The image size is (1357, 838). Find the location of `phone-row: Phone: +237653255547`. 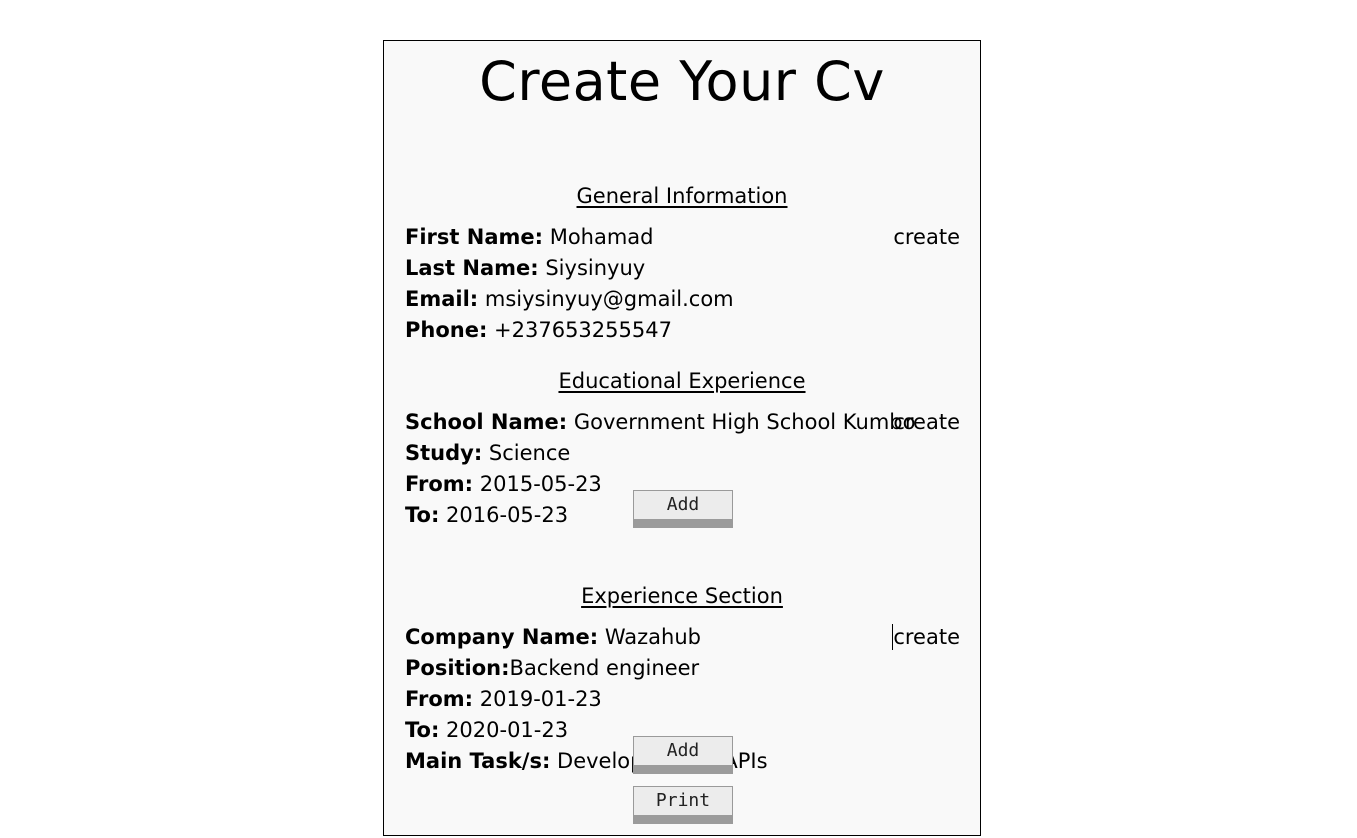

phone-row: Phone: +237653255547 is located at coordinates (538, 330).